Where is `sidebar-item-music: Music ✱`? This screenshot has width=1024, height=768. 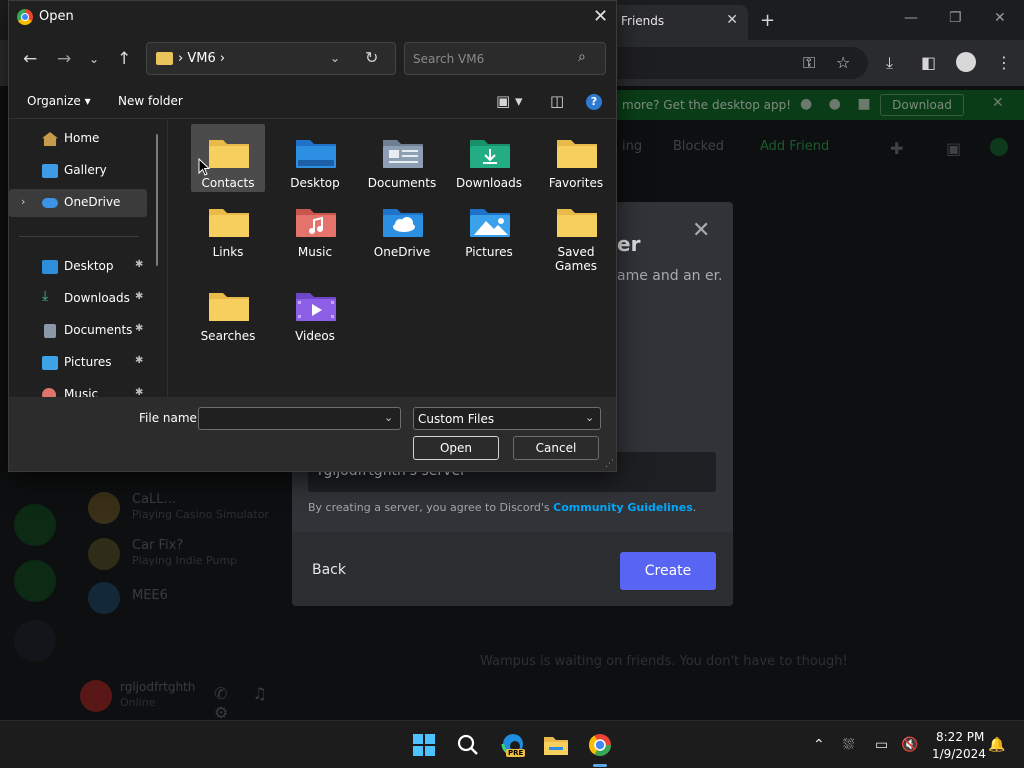 sidebar-item-music: Music ✱ is located at coordinates (78, 389).